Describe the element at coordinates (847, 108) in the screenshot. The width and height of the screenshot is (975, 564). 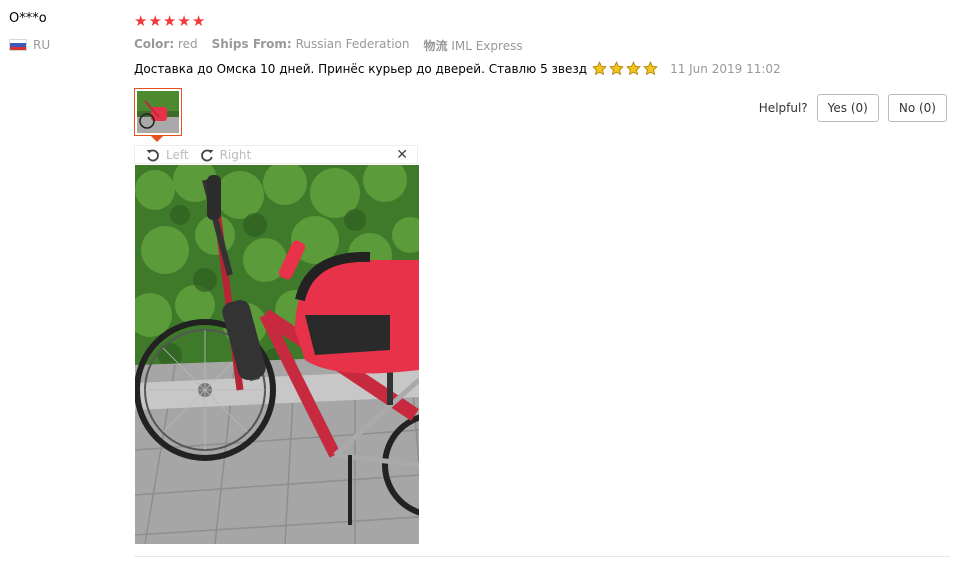
I see `helpful-yes-button: Yes (0)` at that location.